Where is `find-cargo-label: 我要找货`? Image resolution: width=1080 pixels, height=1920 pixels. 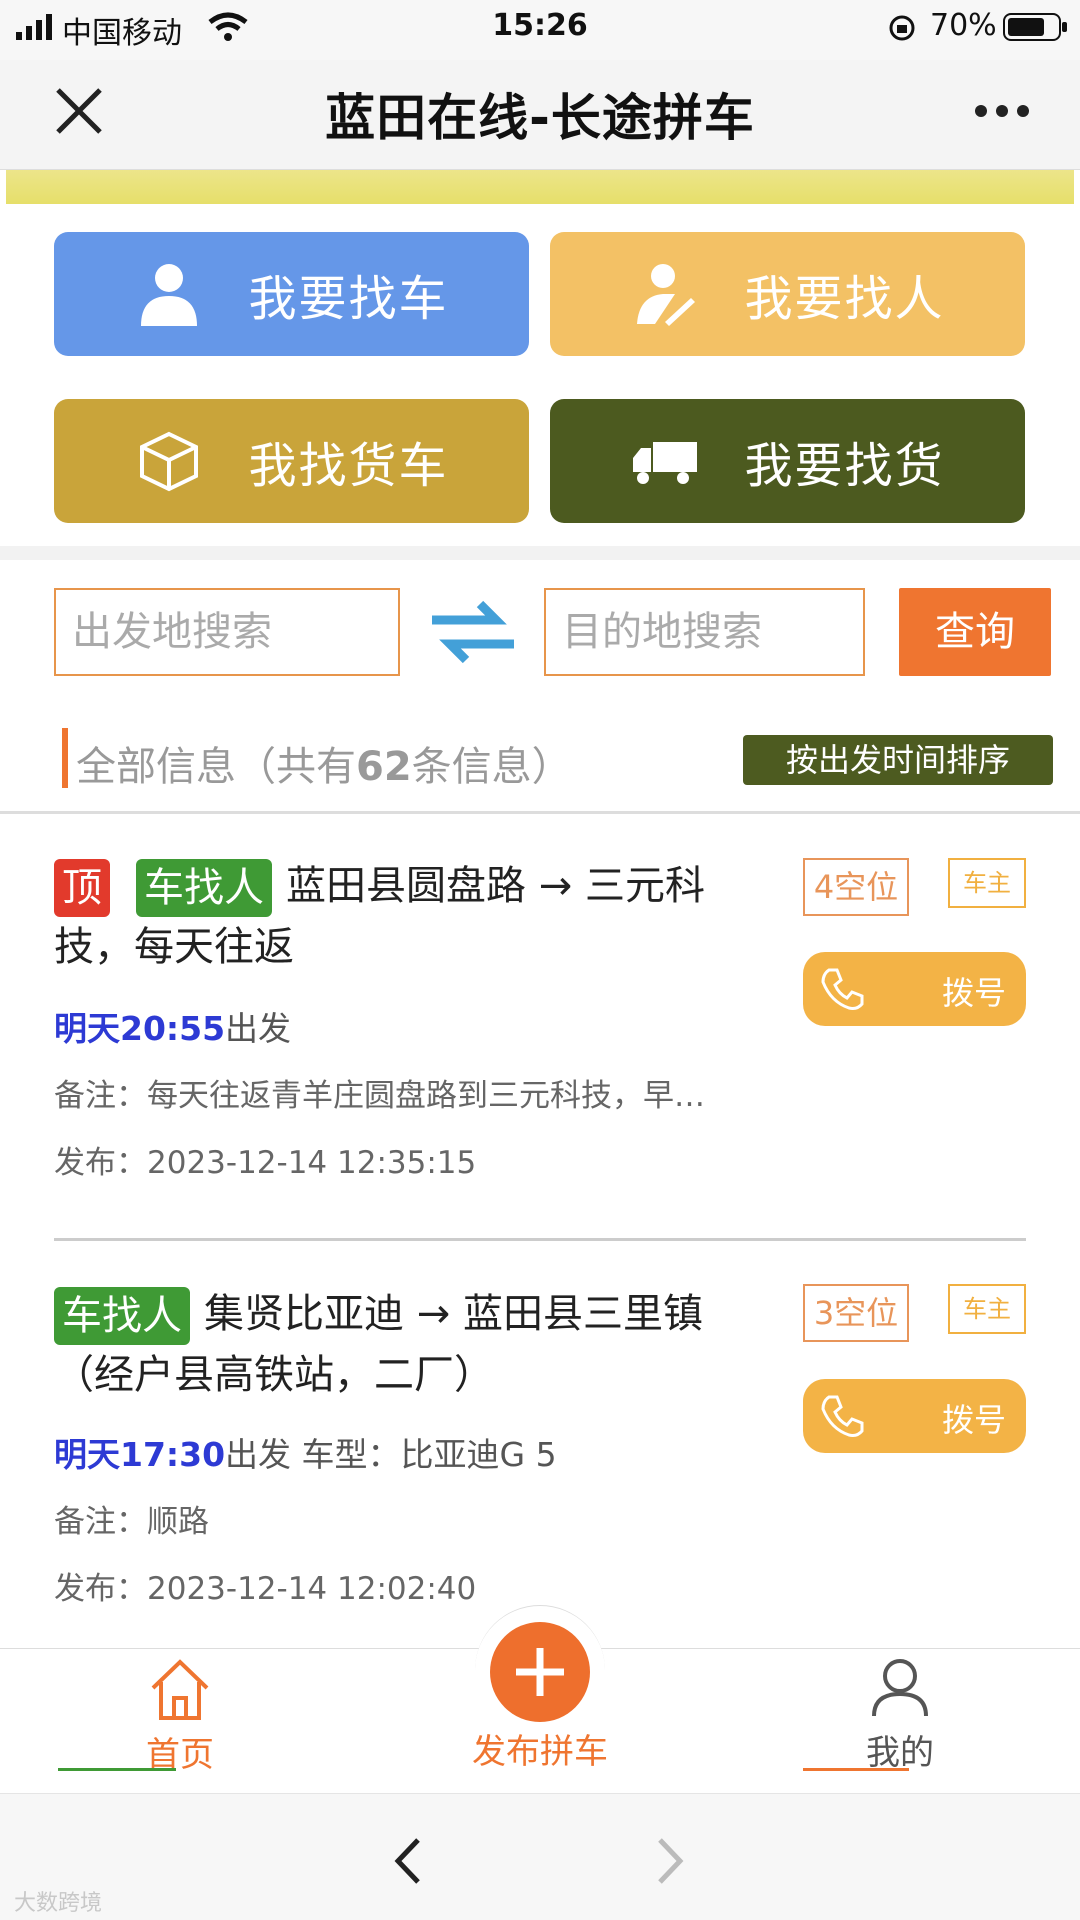 find-cargo-label: 我要找货 is located at coordinates (844, 466).